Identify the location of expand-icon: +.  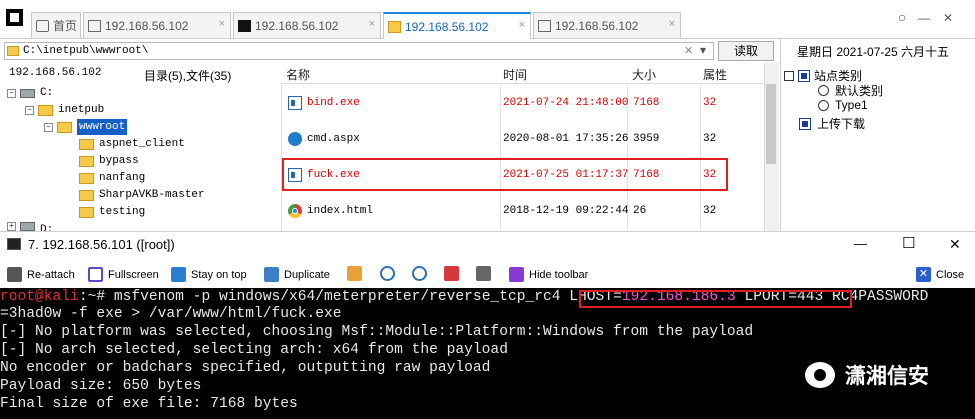
(11, 226).